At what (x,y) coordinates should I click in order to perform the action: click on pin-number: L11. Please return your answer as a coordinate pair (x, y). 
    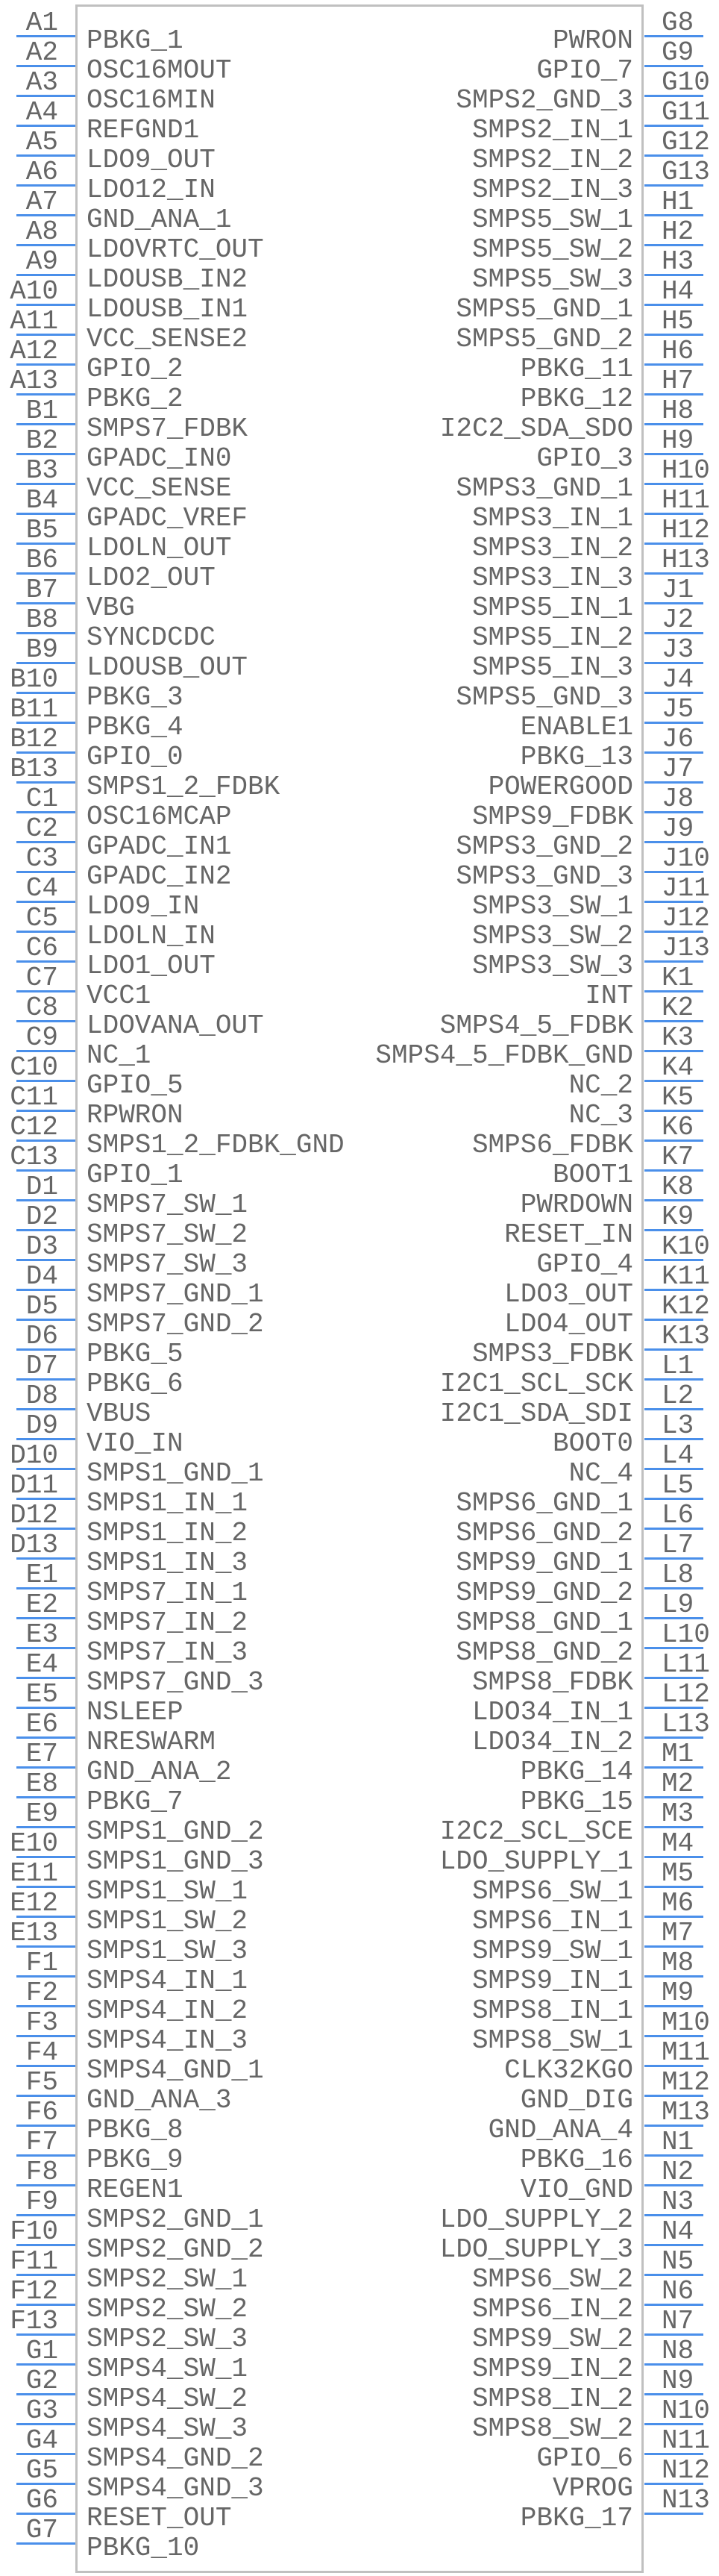
    Looking at the image, I should click on (686, 1664).